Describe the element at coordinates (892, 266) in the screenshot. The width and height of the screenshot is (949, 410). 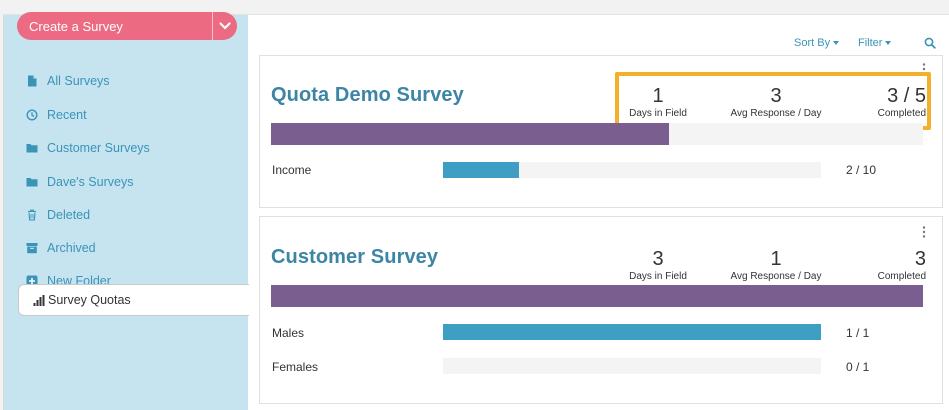
I see `completed-stat: 3 Completed` at that location.